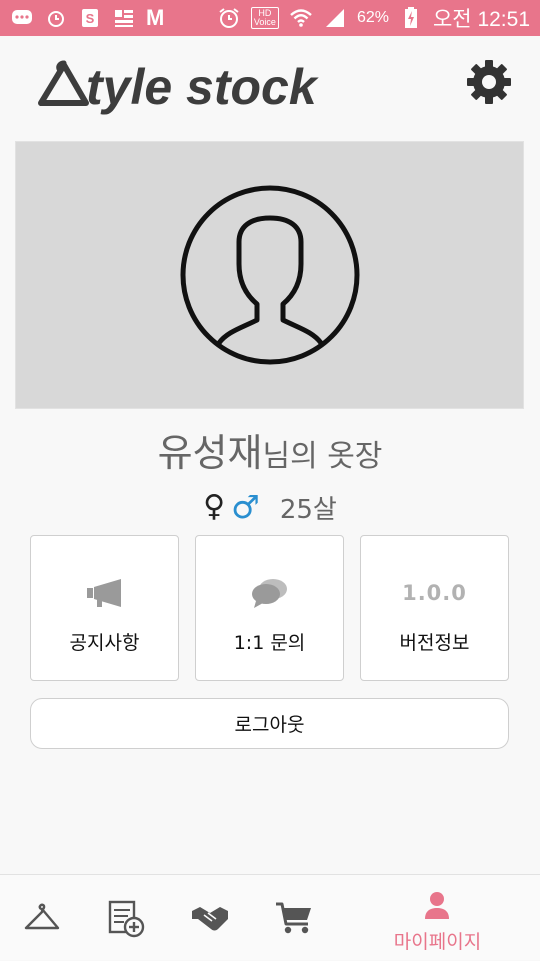 This screenshot has height=961, width=540. I want to click on clock: 오전 12:51, so click(481, 19).